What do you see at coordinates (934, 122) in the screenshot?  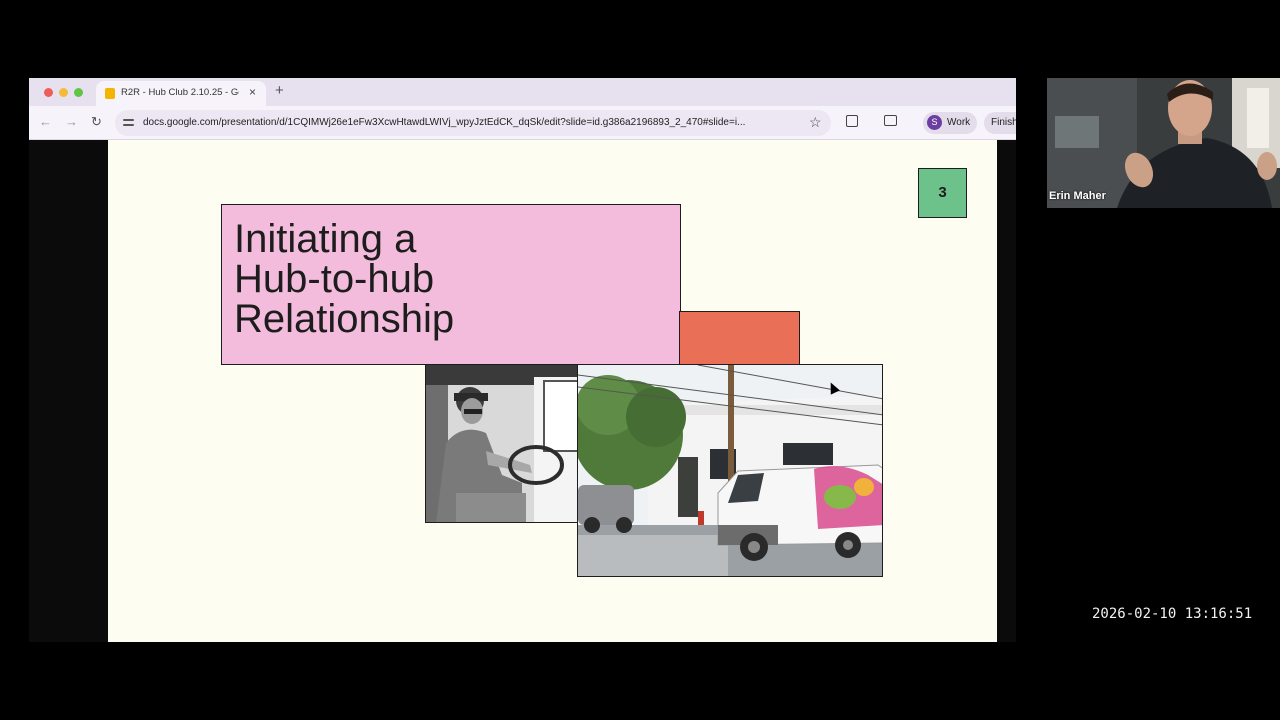 I see `avatar: S` at bounding box center [934, 122].